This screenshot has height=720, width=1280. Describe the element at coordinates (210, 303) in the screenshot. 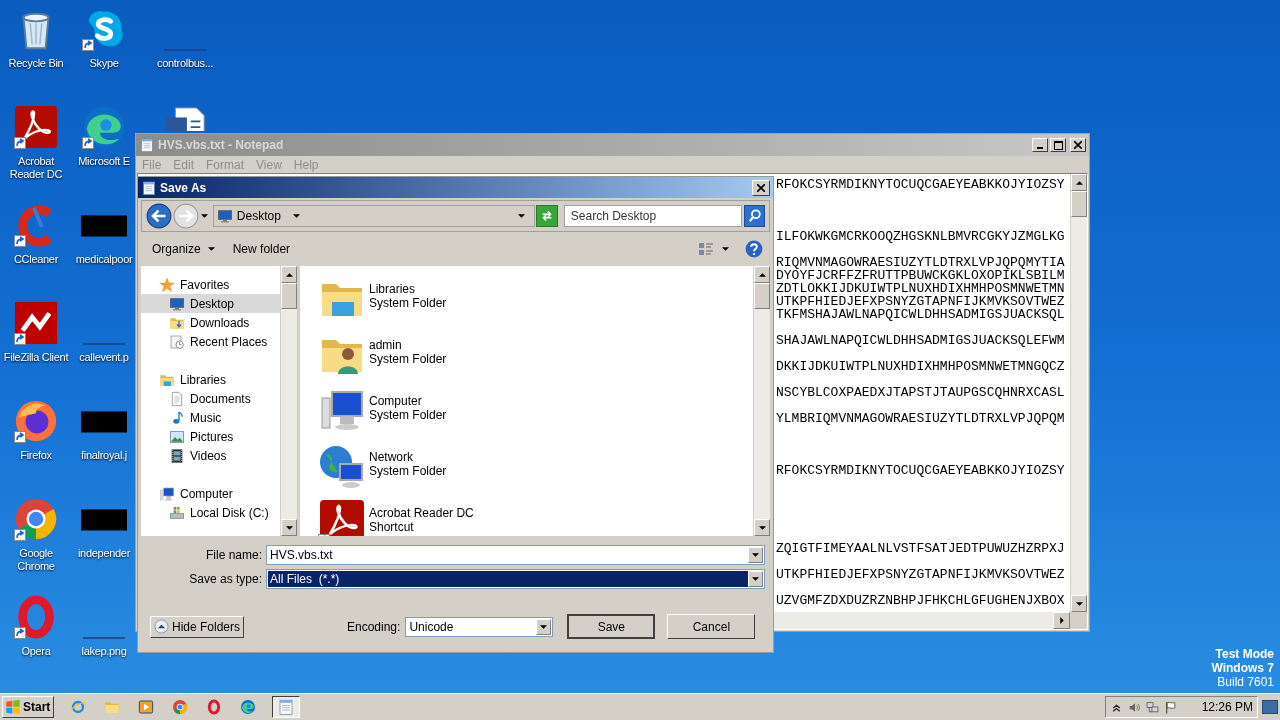

I see `nav-tree-item: Desktop` at that location.